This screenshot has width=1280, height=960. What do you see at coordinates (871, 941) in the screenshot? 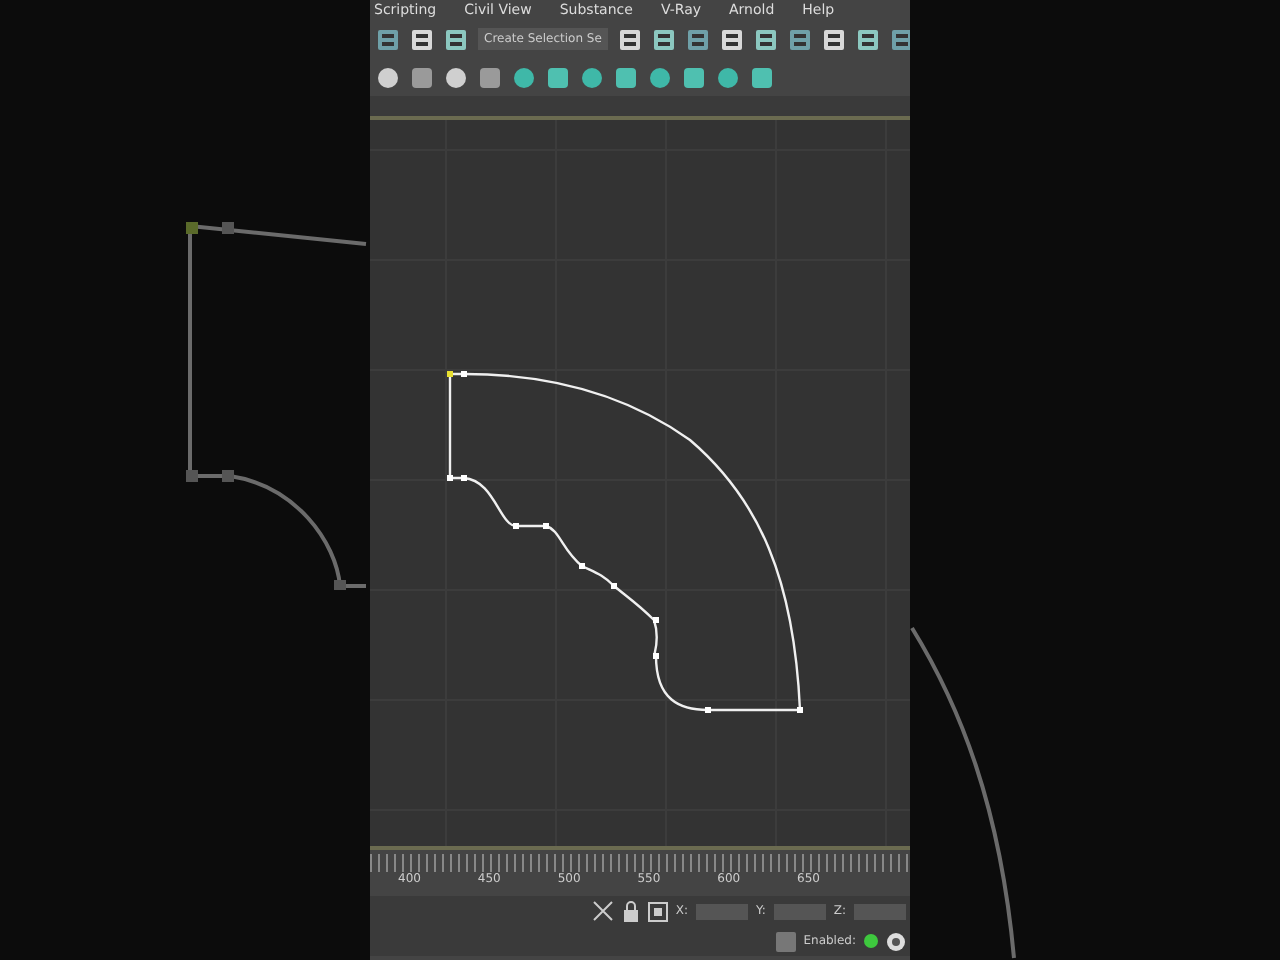
I see `status-dot` at bounding box center [871, 941].